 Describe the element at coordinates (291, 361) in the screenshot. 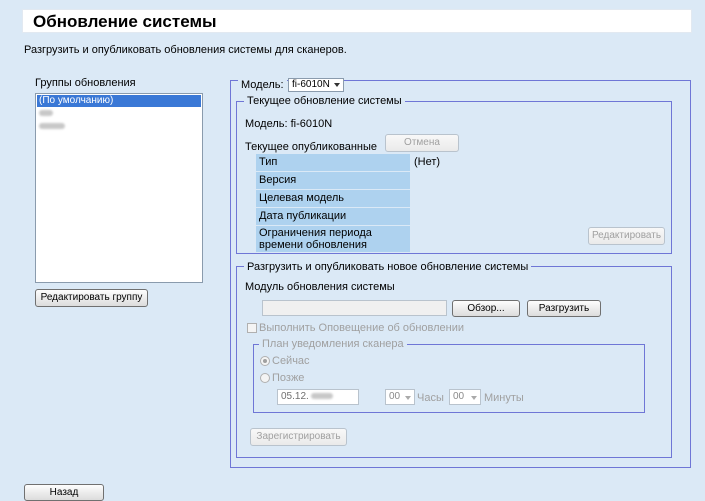

I see `now-label: Сейчас` at that location.